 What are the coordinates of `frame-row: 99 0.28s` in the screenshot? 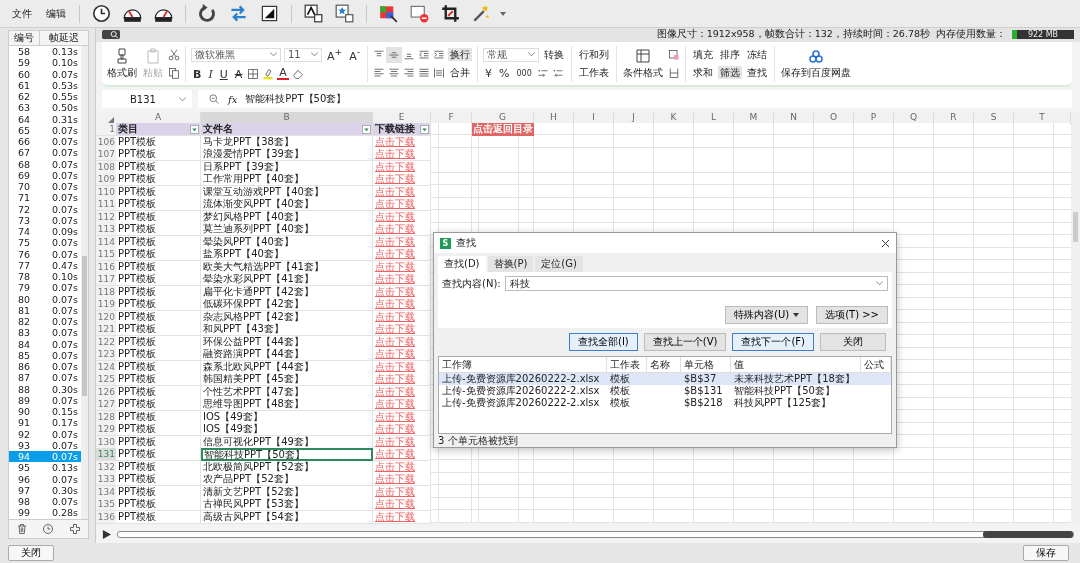 It's located at (45, 513).